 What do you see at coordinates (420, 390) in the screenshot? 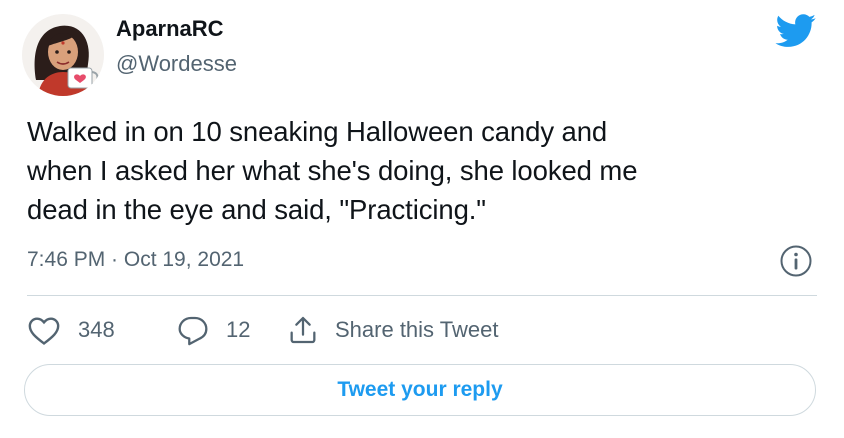
I see `tweet-your-reply-button: Tweet your reply` at bounding box center [420, 390].